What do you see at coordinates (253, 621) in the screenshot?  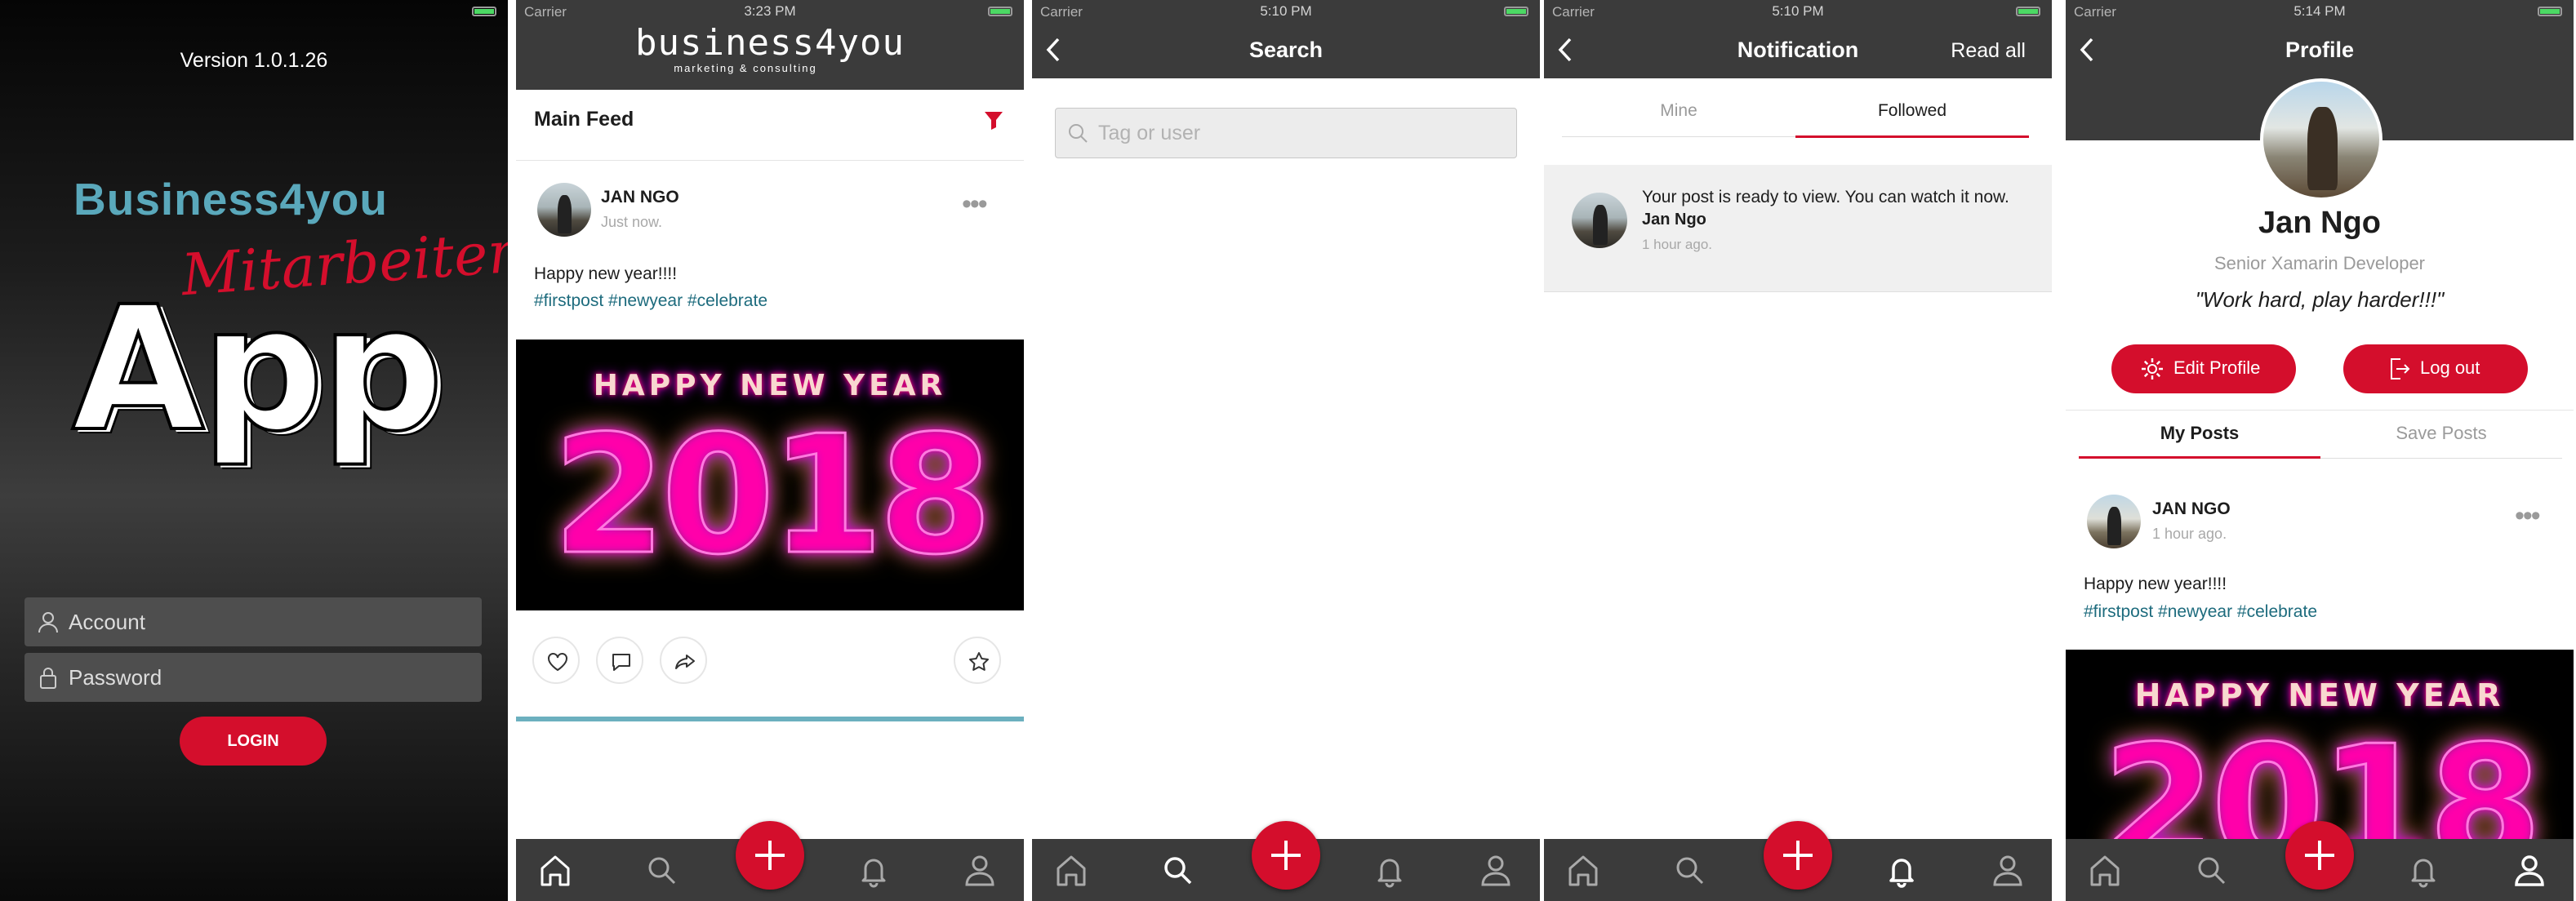 I see `account-field: Account` at bounding box center [253, 621].